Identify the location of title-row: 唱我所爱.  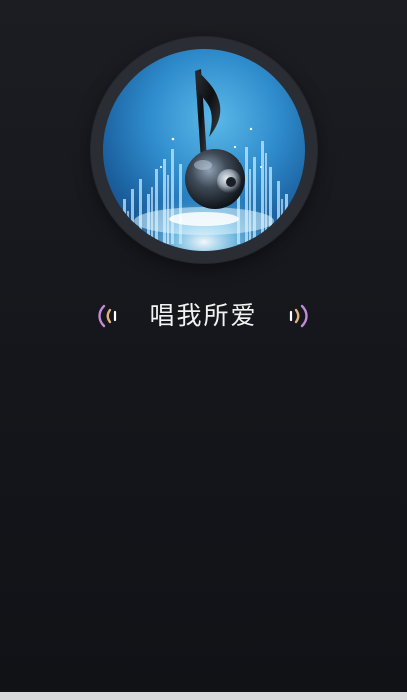
(203, 316).